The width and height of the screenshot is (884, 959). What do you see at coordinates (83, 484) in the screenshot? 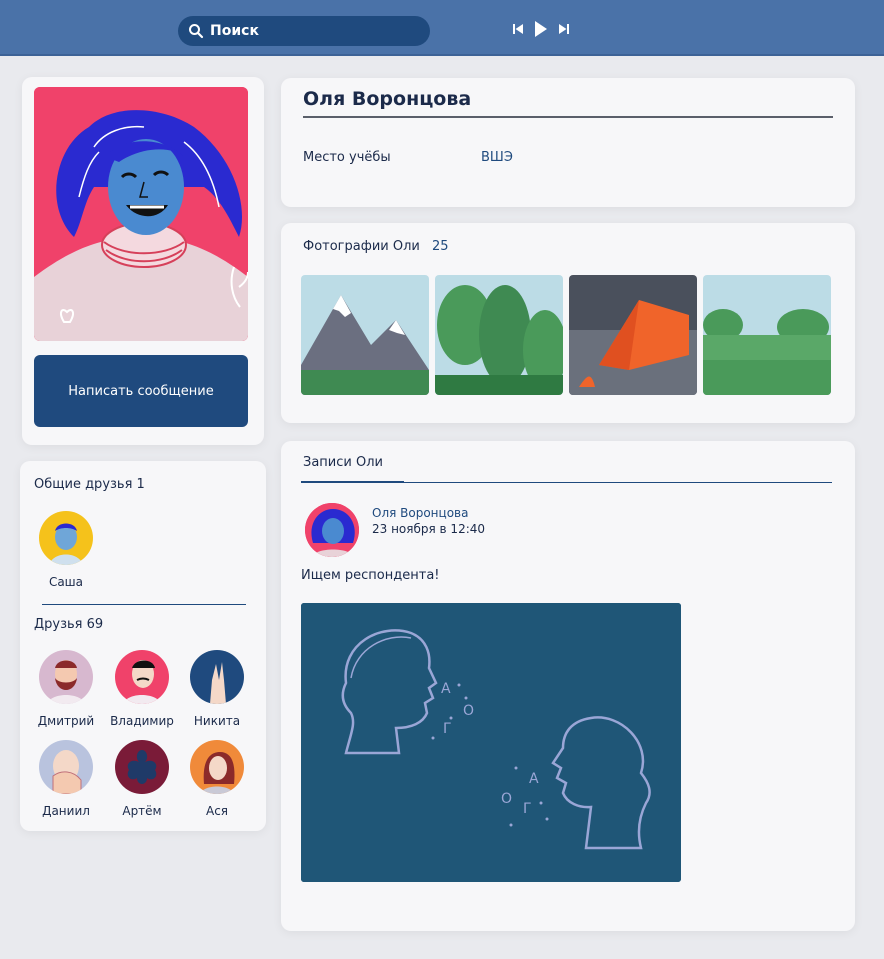
I see `common-friends-title: Общие друзья` at bounding box center [83, 484].